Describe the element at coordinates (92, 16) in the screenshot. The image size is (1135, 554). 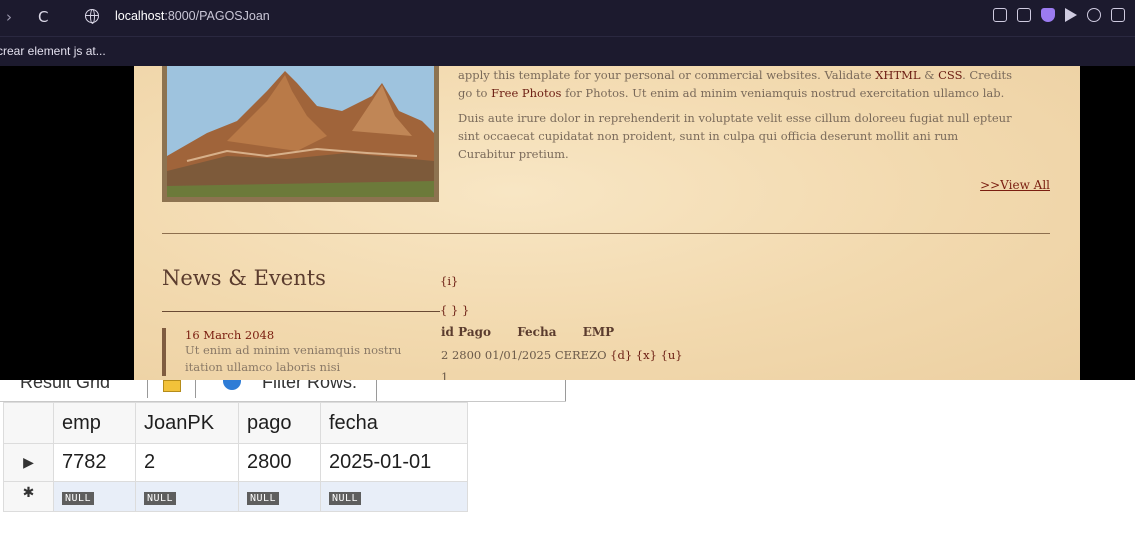
I see `site-info-icon` at that location.